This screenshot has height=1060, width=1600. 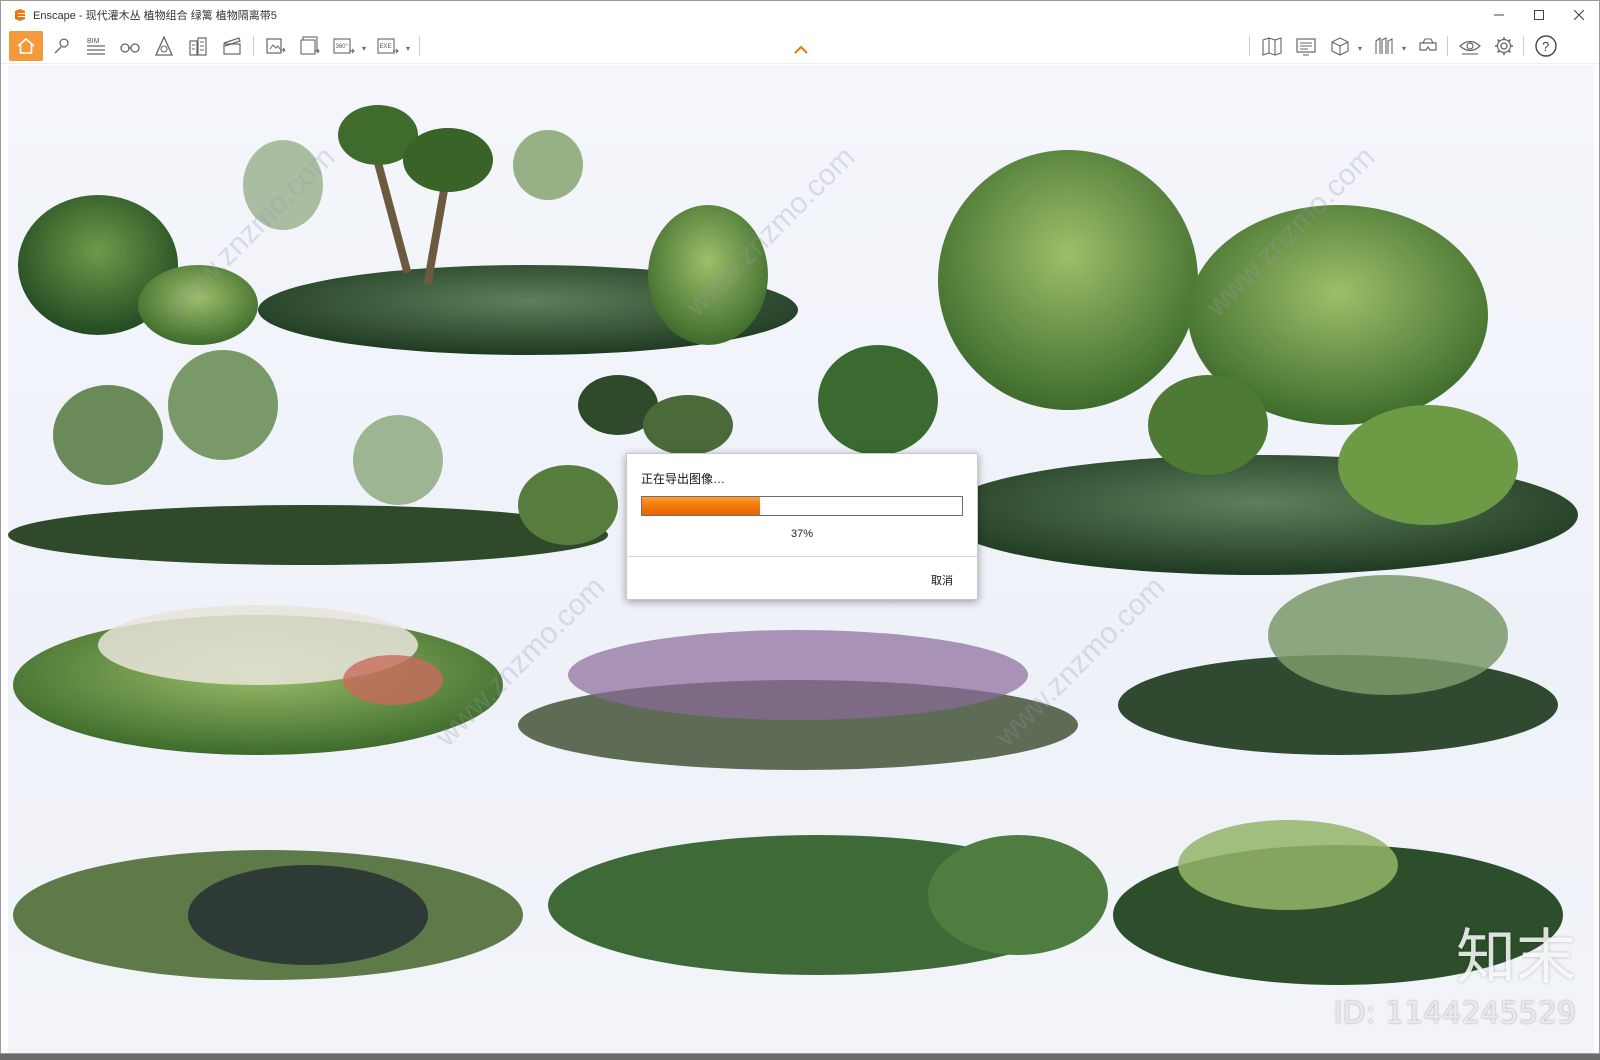 I want to click on export-progress-dialog: 正在导出图像… 37% 取消, so click(x=802, y=526).